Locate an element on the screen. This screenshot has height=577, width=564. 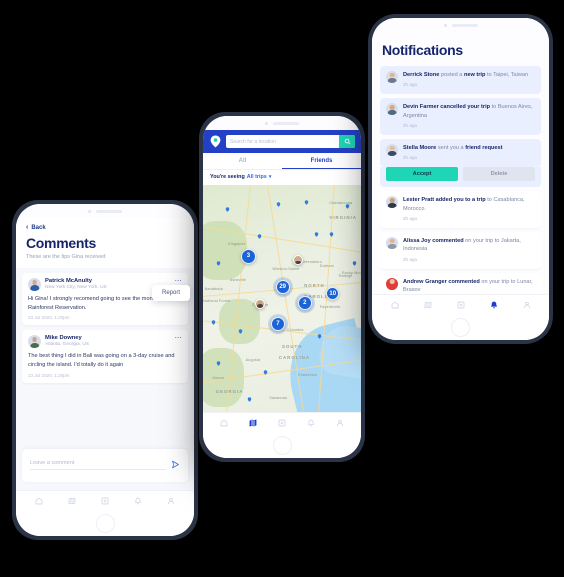
map-cluster-marker: 3 is located at coordinates (248, 256).